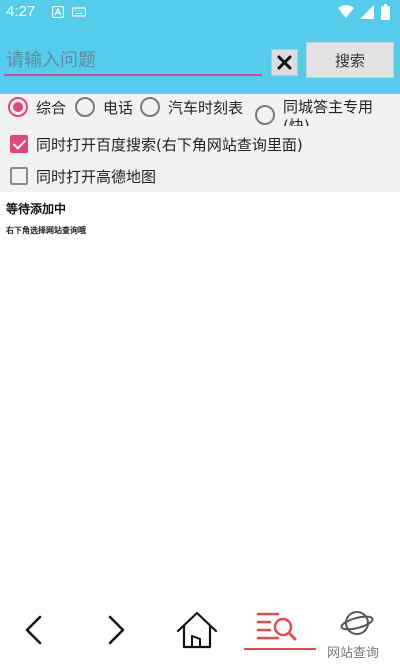  I want to click on home-icon, so click(197, 630).